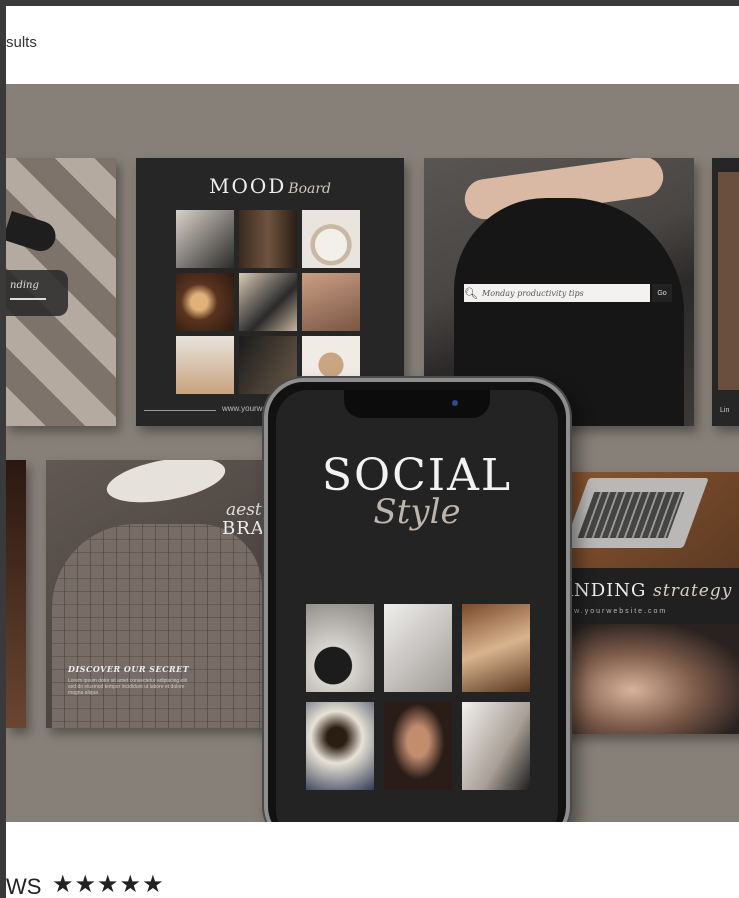 Image resolution: width=739 pixels, height=898 pixels. What do you see at coordinates (647, 603) in the screenshot?
I see `template-card-strategy: ANDING strategy www.yourwebsite.com` at bounding box center [647, 603].